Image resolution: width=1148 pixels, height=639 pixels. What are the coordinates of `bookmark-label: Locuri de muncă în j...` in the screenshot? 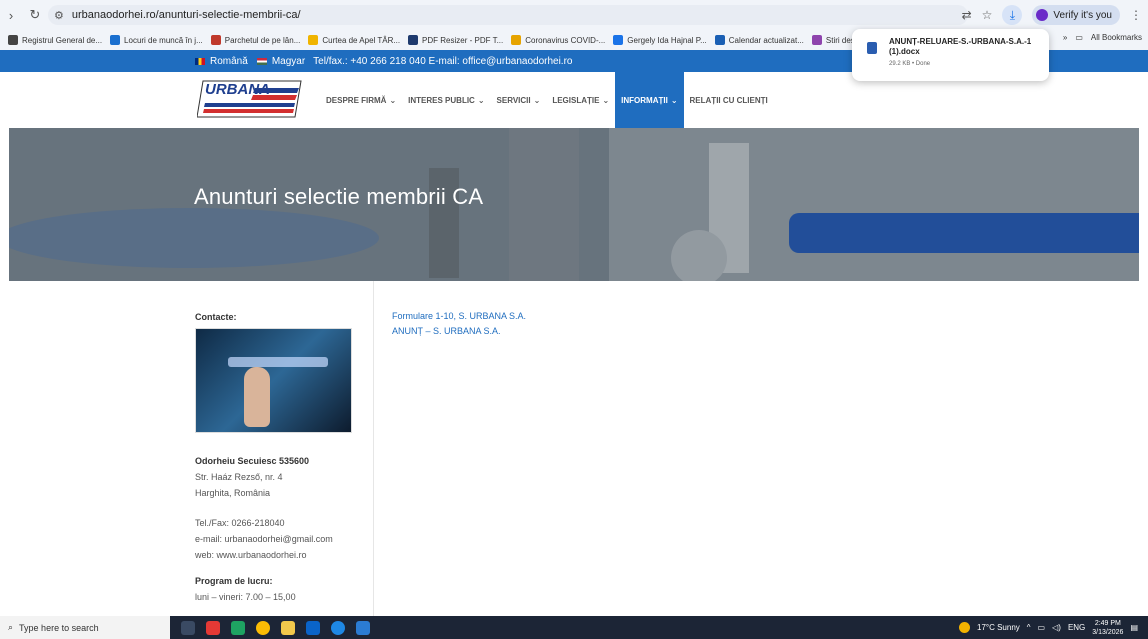 It's located at (163, 40).